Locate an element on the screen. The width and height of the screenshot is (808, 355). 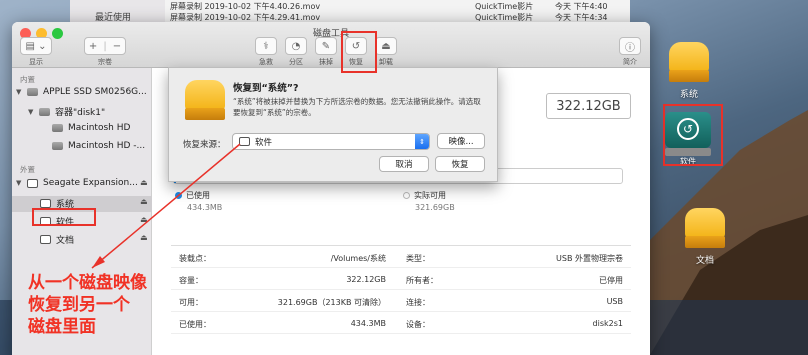
annotation-text: 从一个磁盘映像 恢复到另一个 磁盘里面 is located at coordinates (87, 305).